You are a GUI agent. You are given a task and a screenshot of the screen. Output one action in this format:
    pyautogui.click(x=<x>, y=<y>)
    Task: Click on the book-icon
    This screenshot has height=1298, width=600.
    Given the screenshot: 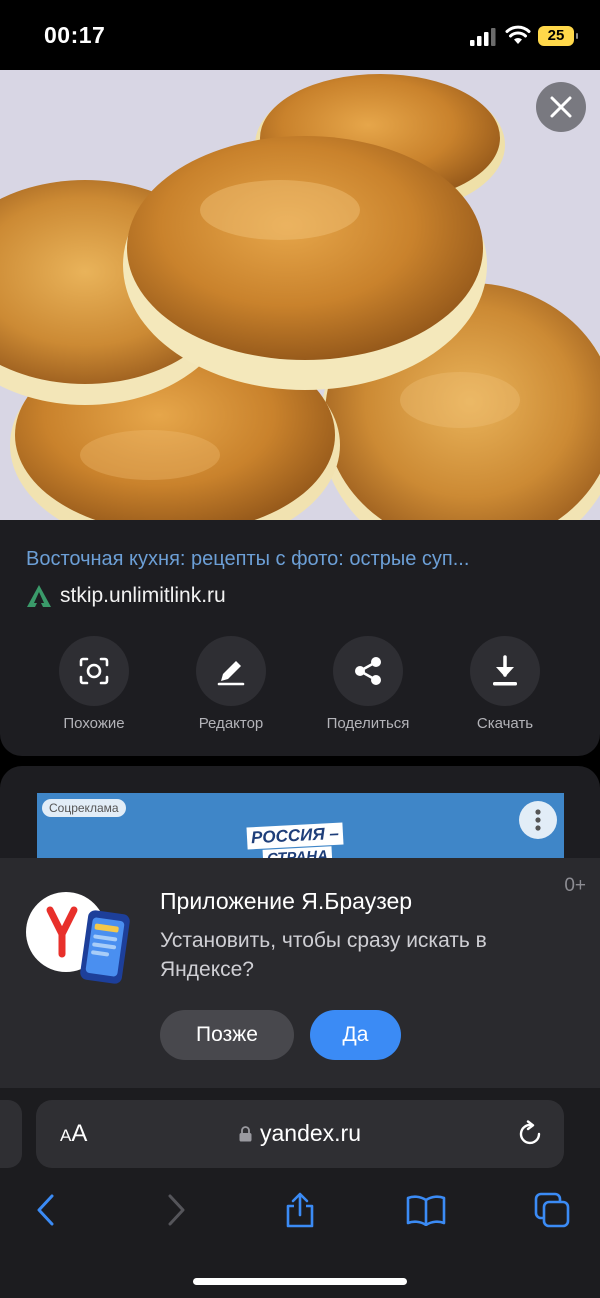 What is the action you would take?
    pyautogui.click(x=426, y=1210)
    